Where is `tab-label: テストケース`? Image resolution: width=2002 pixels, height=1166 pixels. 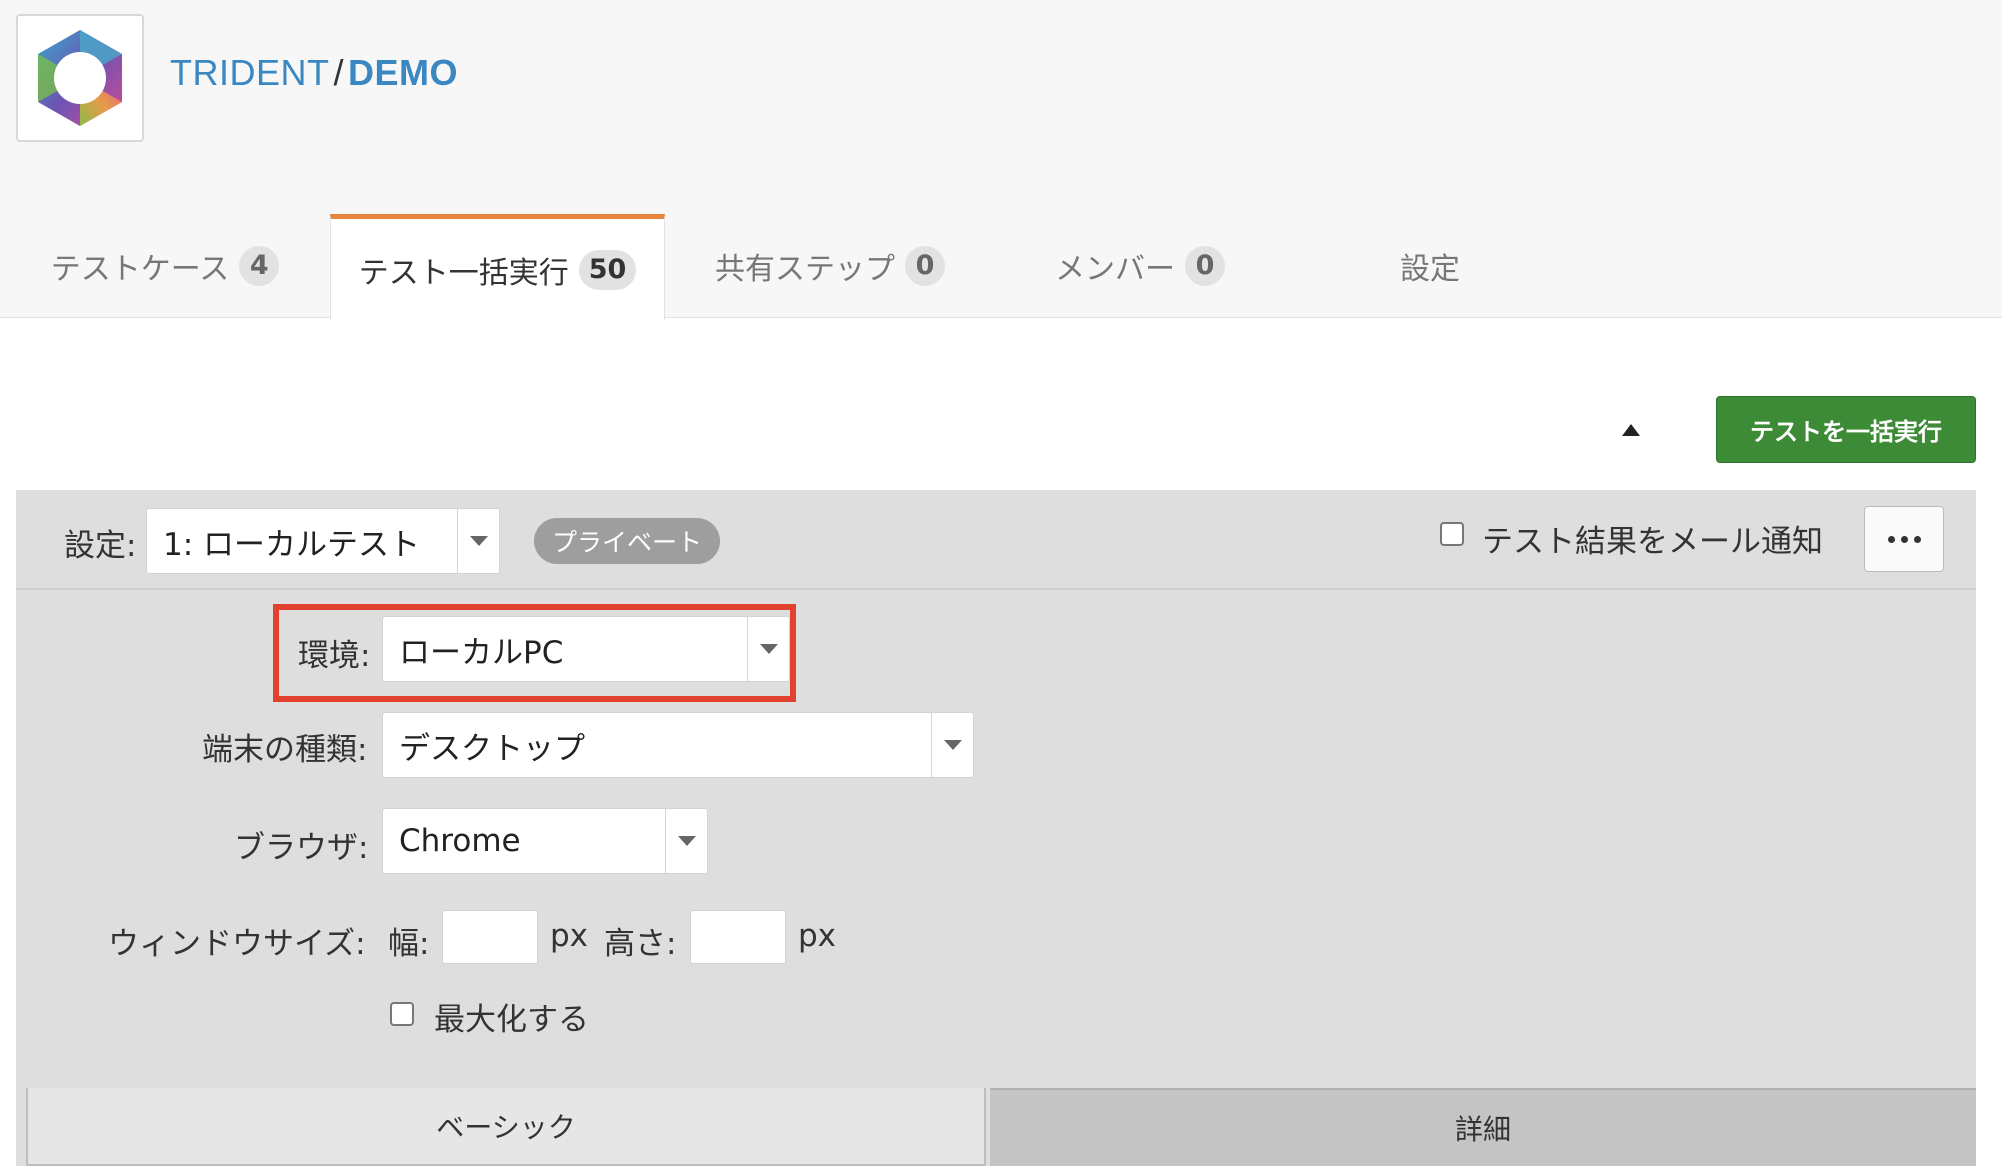 tab-label: テストケース is located at coordinates (140, 269).